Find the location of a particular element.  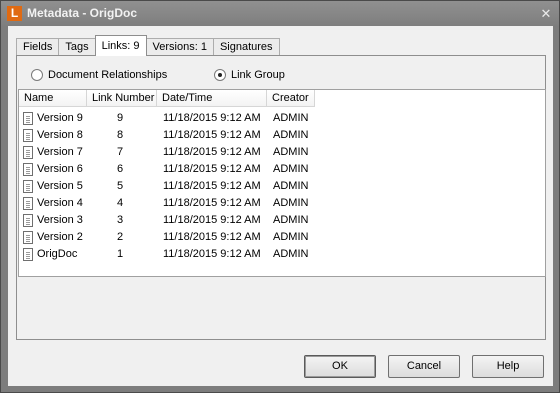

row-link-number: 4 is located at coordinates (120, 203).